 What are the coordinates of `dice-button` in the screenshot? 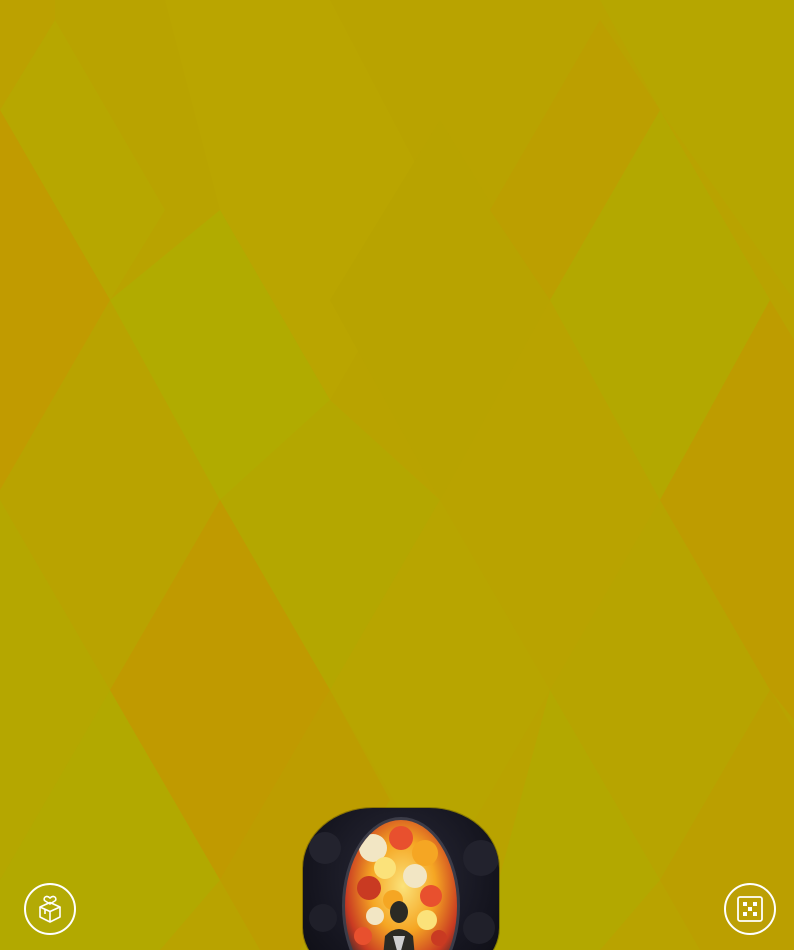 It's located at (750, 909).